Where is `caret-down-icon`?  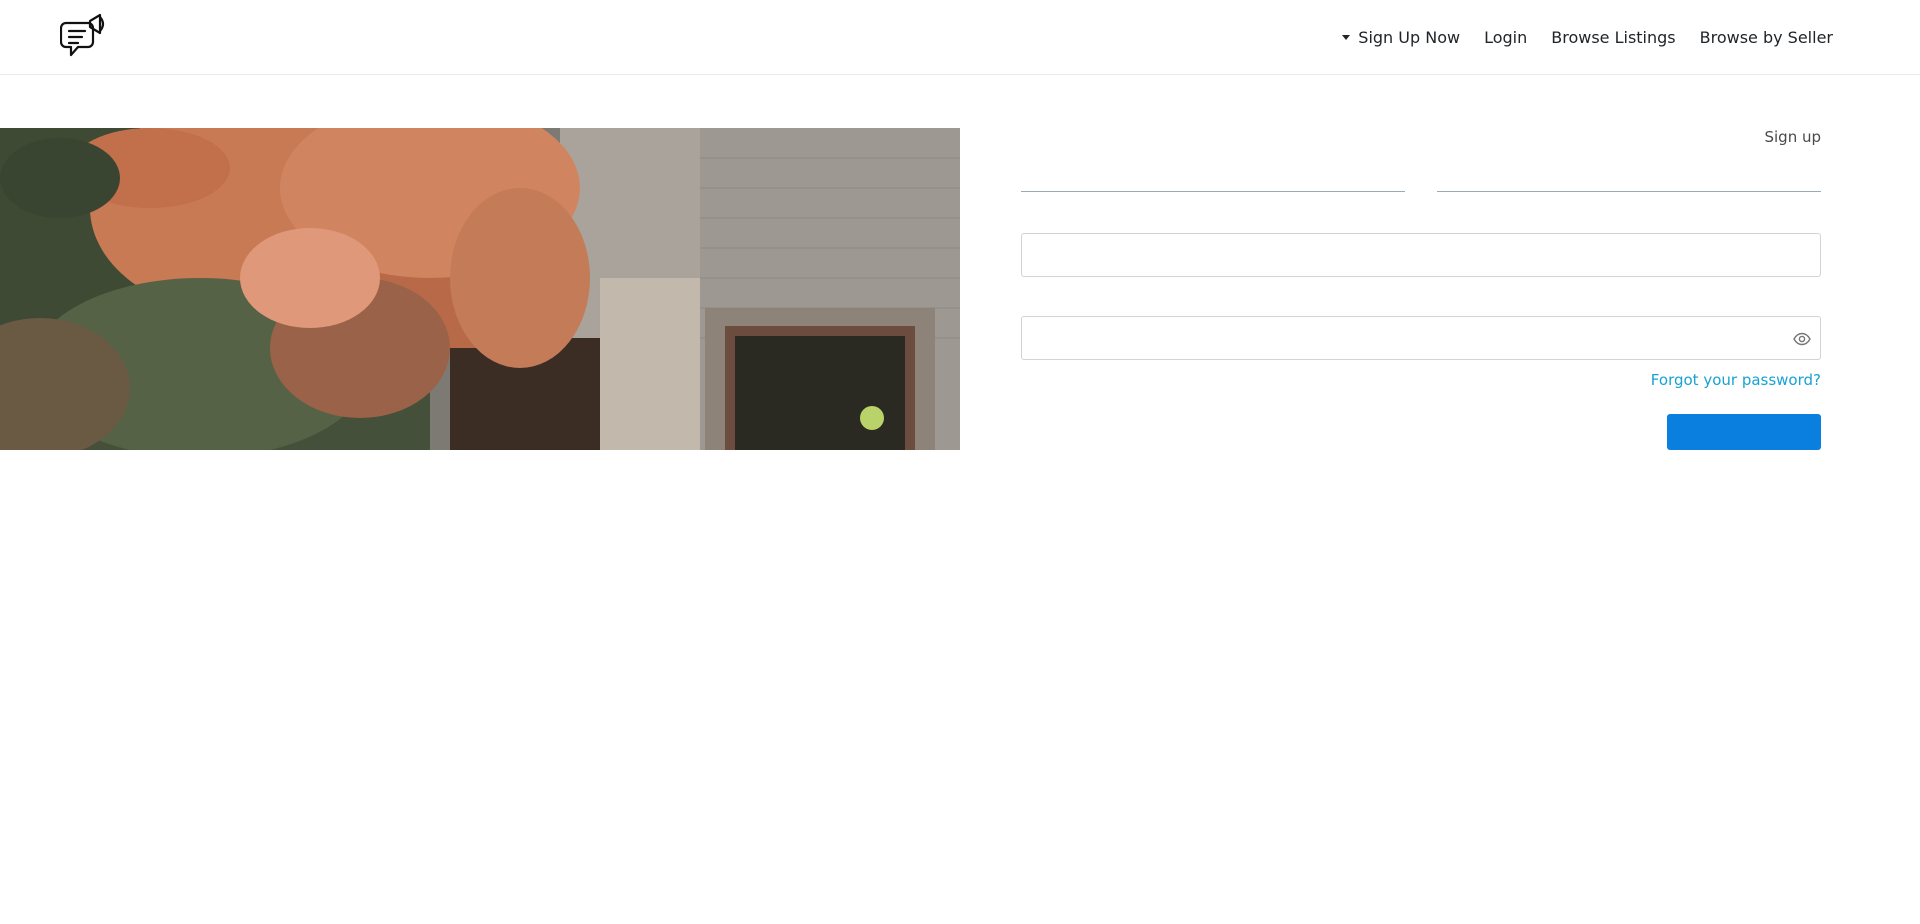 caret-down-icon is located at coordinates (1346, 37).